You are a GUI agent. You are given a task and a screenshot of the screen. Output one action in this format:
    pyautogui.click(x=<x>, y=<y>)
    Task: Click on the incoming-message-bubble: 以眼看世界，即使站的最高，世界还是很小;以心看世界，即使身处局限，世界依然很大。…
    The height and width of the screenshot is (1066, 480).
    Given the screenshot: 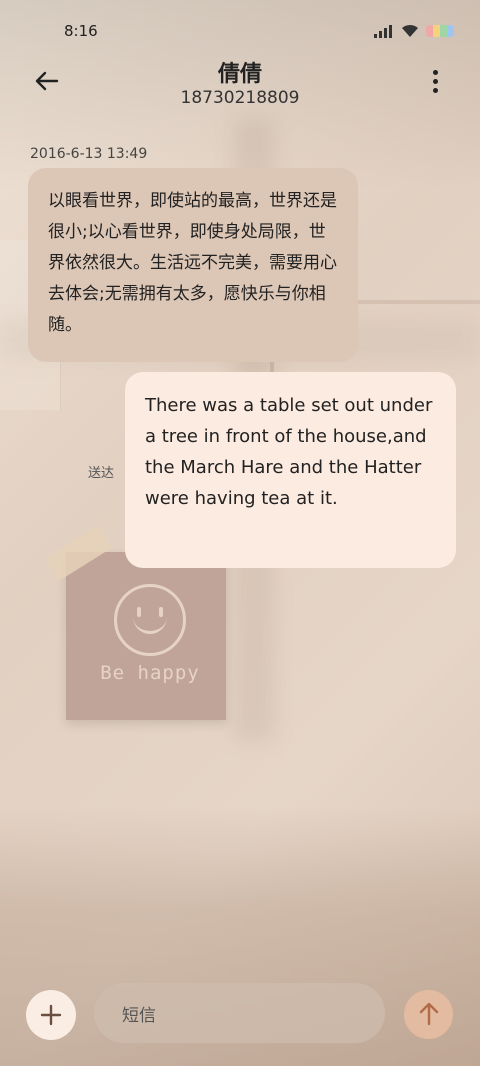 What is the action you would take?
    pyautogui.click(x=193, y=265)
    